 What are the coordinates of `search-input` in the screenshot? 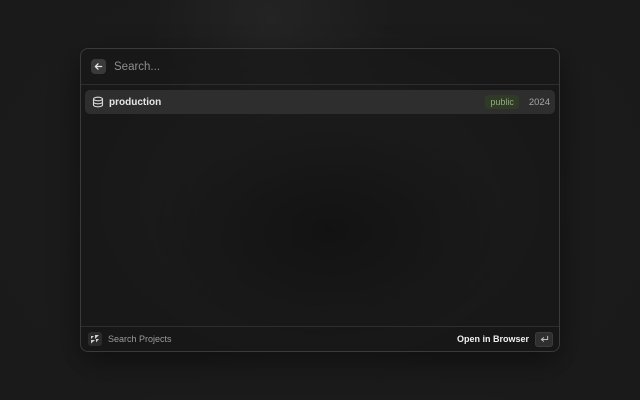 It's located at (336, 66).